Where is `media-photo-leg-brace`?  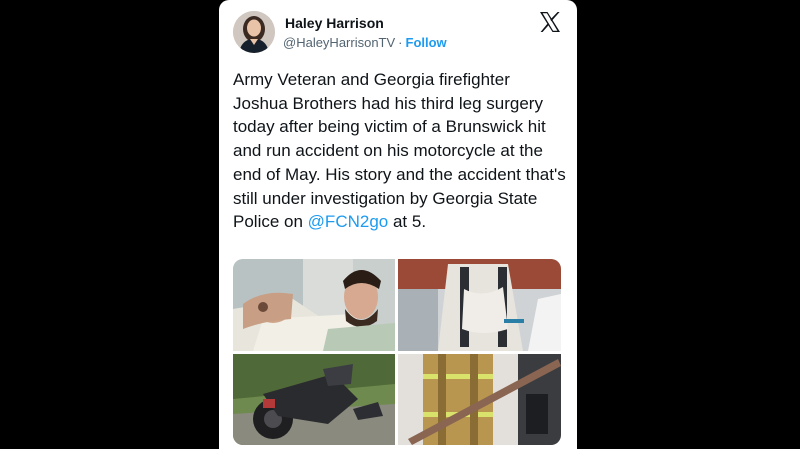 media-photo-leg-brace is located at coordinates (479, 305).